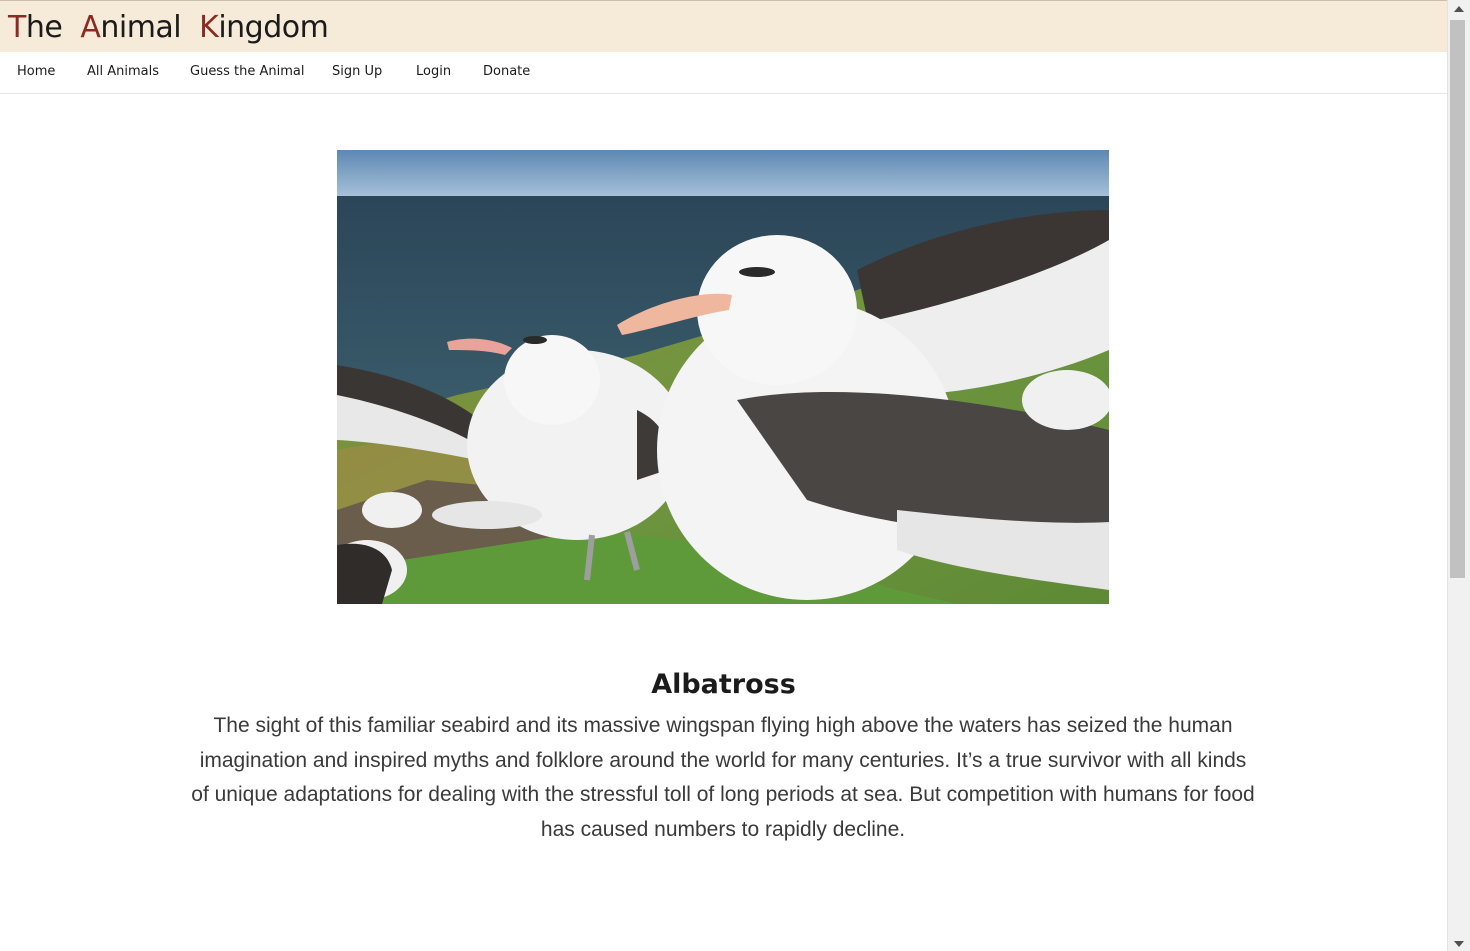 This screenshot has width=1470, height=951. What do you see at coordinates (506, 71) in the screenshot?
I see `nav-donate: Donate` at bounding box center [506, 71].